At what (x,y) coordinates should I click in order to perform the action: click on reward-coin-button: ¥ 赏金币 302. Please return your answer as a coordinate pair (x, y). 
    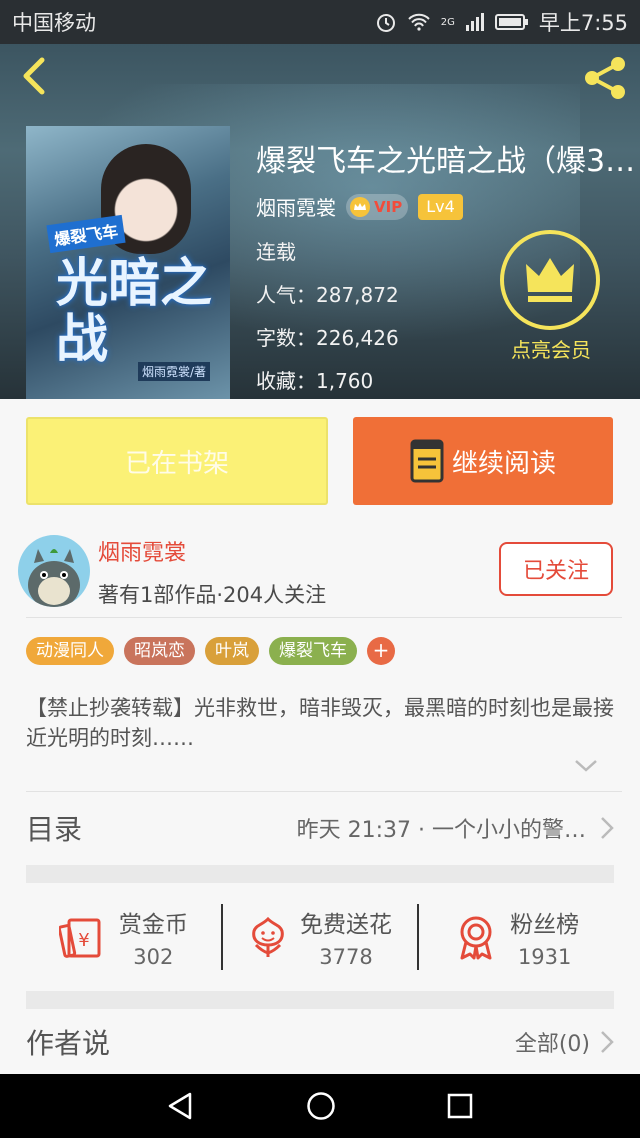
    Looking at the image, I should click on (123, 937).